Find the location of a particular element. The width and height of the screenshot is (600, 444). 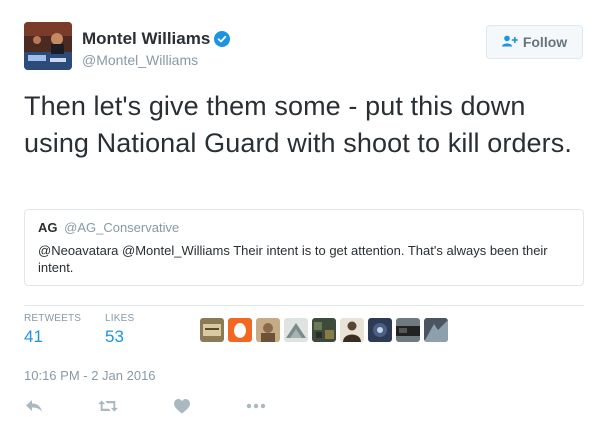

author-name: Montel Williams is located at coordinates (146, 39).